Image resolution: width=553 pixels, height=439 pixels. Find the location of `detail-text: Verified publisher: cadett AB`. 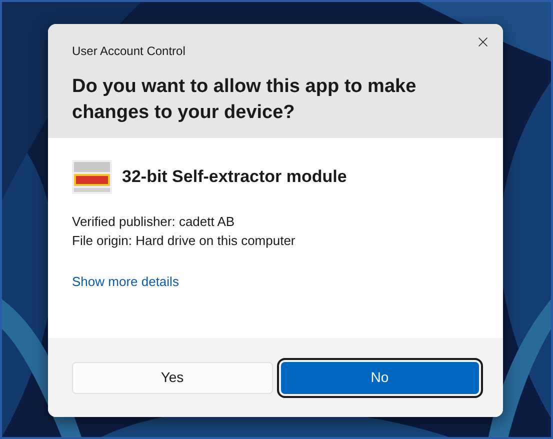

detail-text: Verified publisher: cadett AB is located at coordinates (154, 222).